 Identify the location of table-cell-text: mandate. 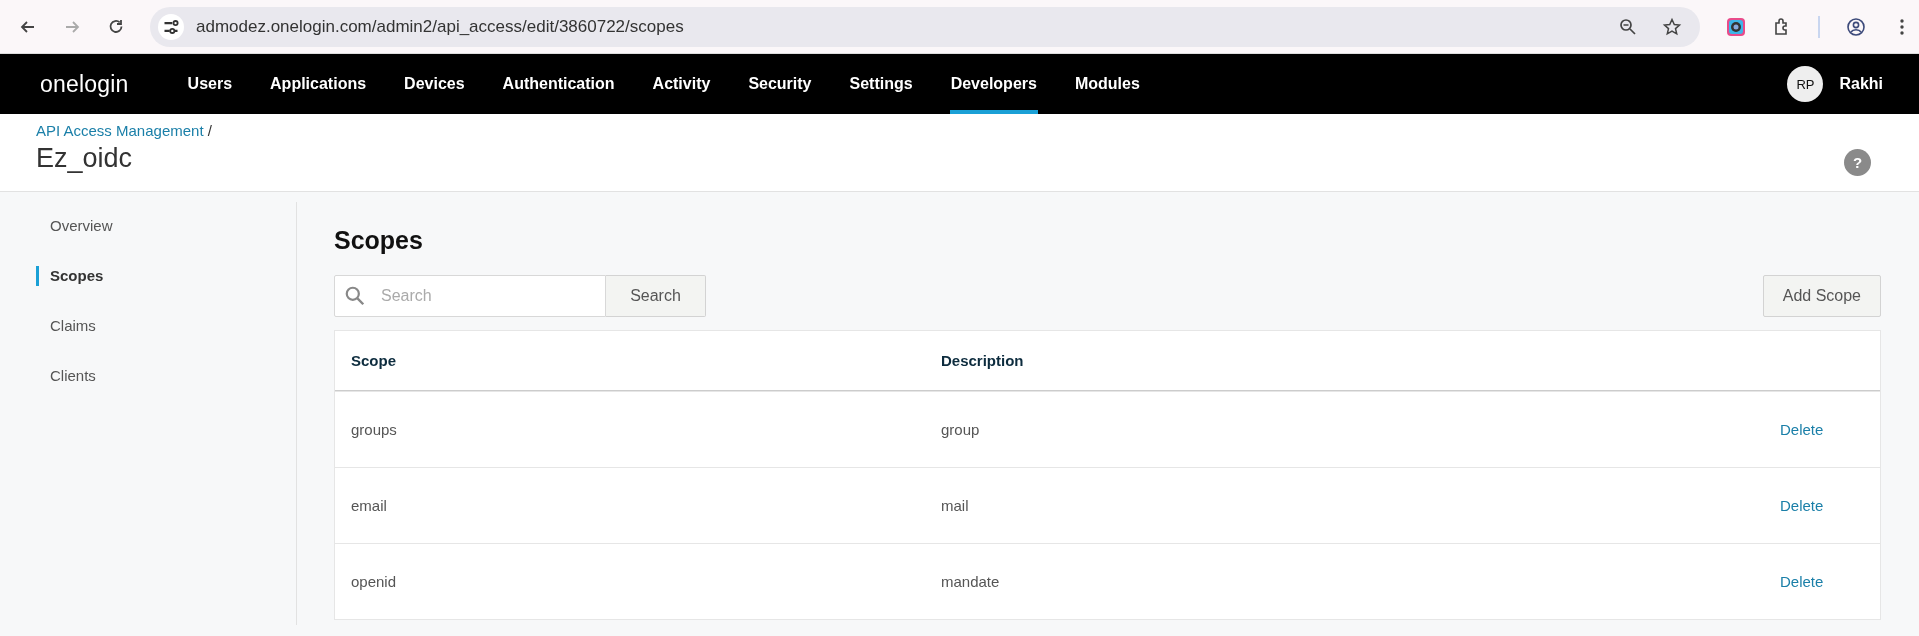
(971, 581).